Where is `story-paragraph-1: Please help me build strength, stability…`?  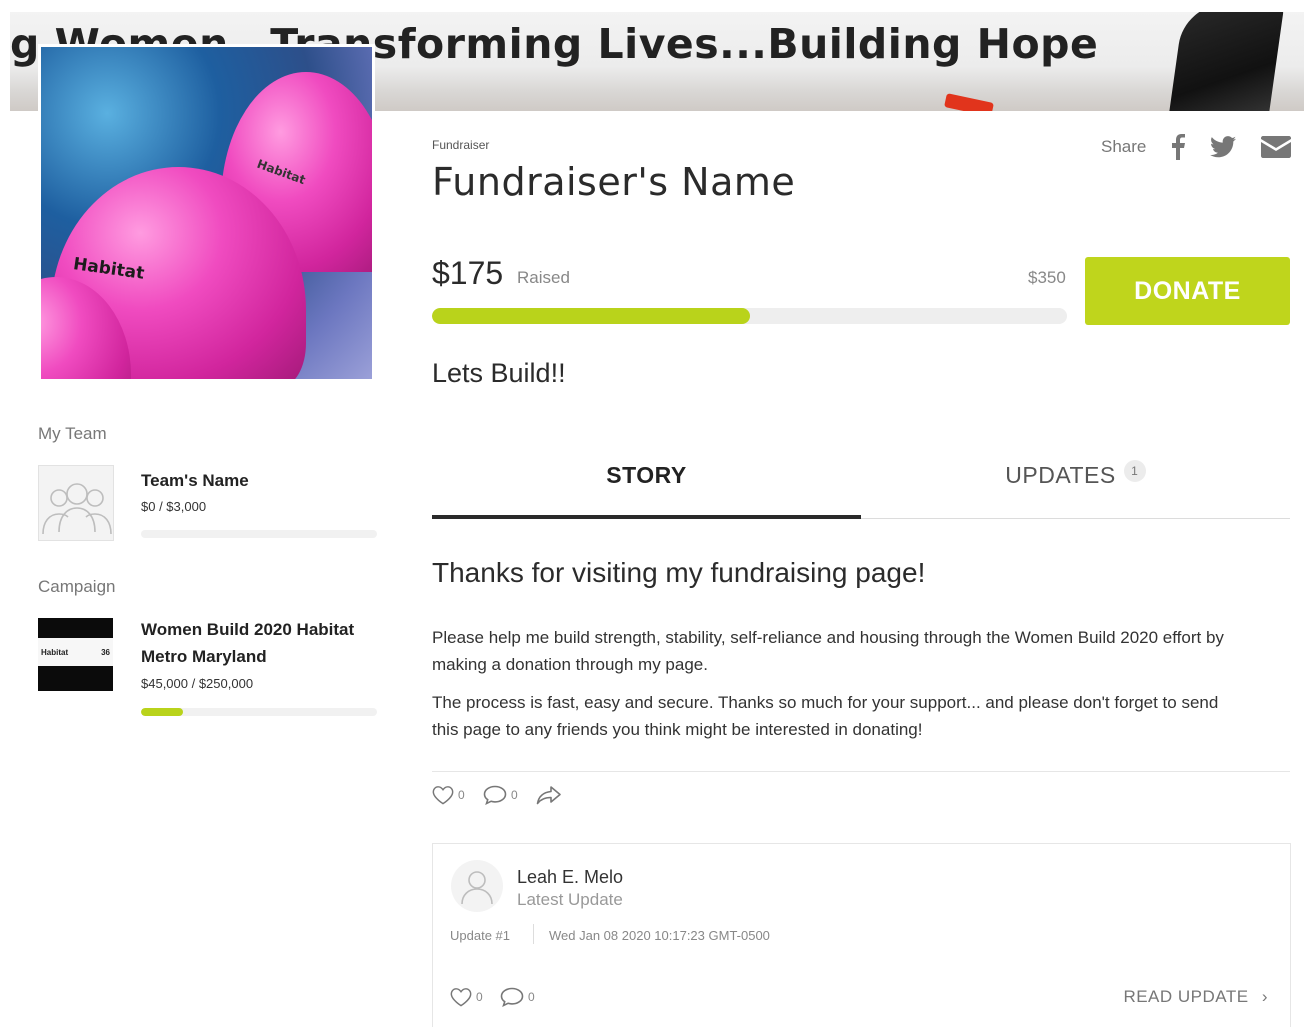
story-paragraph-1: Please help me build strength, stability… is located at coordinates (862, 651).